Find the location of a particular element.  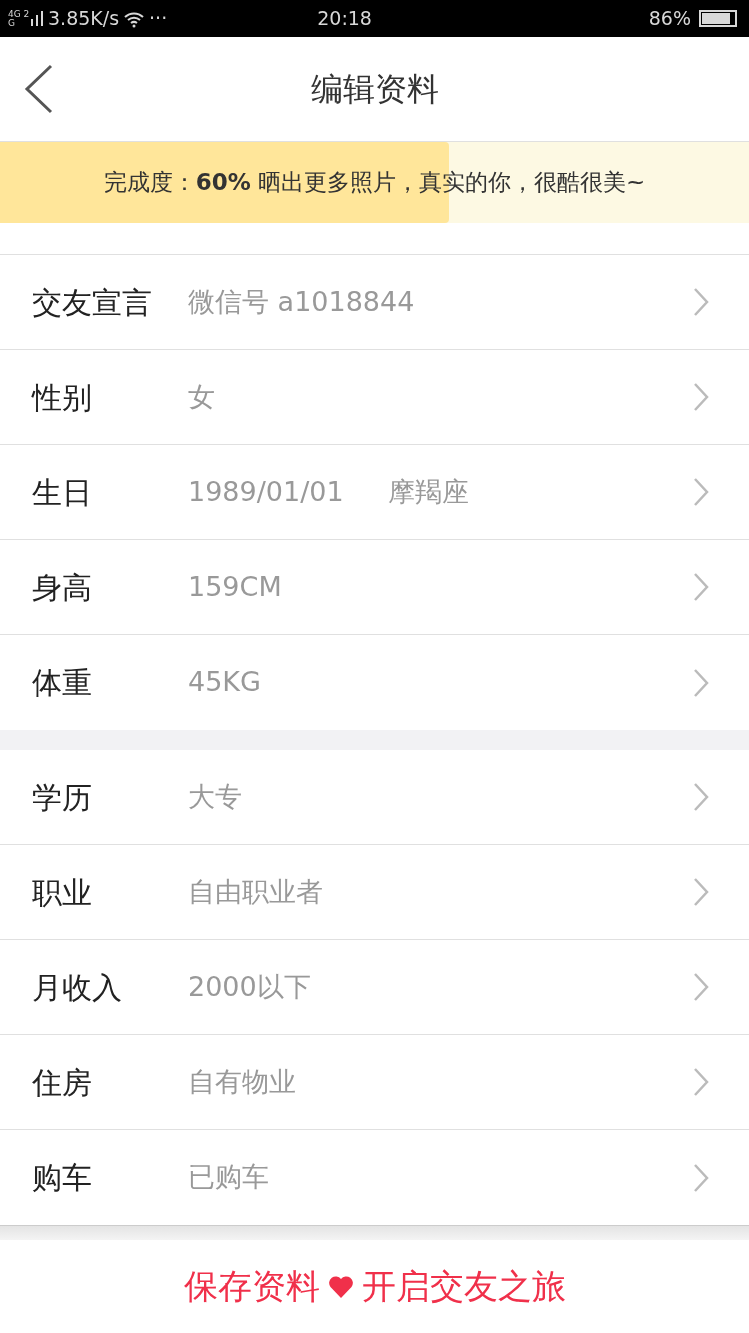

completion-text: 完成度：60% 晒出更多照片，真实的你，很酷很美~ is located at coordinates (374, 183).